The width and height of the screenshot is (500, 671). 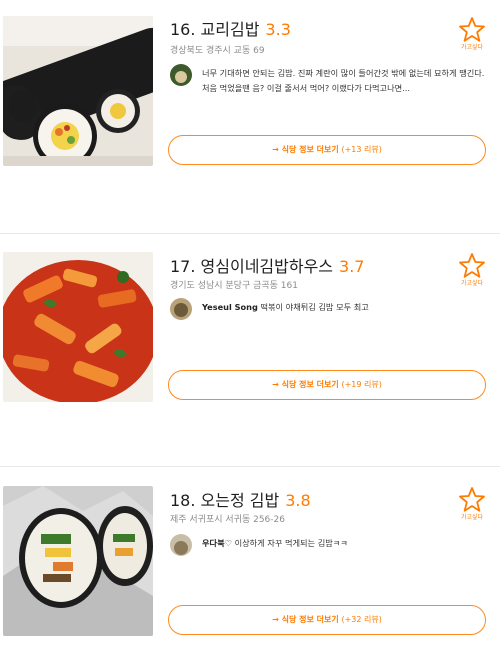 What do you see at coordinates (78, 561) in the screenshot?
I see `restaurant-photo-foil-kimbap` at bounding box center [78, 561].